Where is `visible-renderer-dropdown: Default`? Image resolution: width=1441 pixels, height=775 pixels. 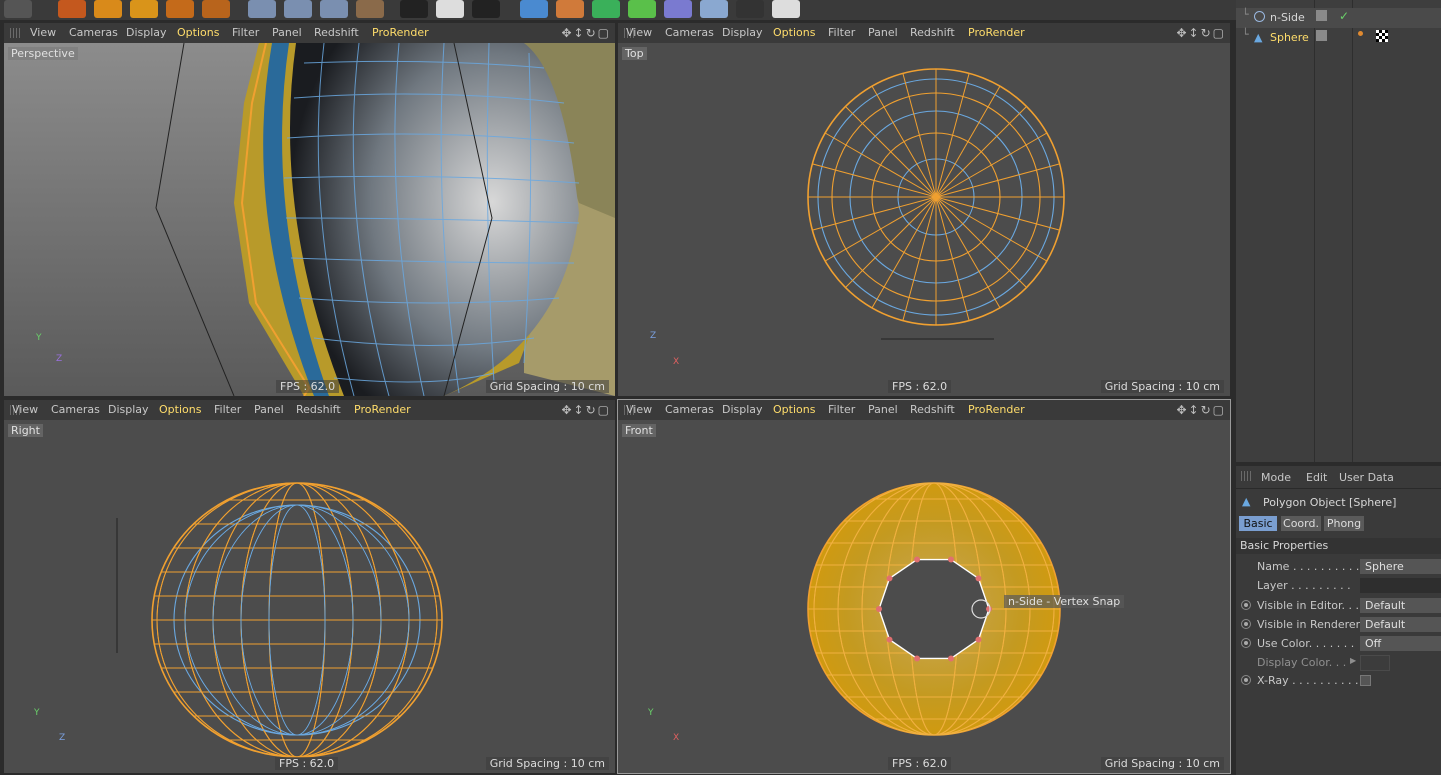
visible-renderer-dropdown: Default is located at coordinates (1400, 624).